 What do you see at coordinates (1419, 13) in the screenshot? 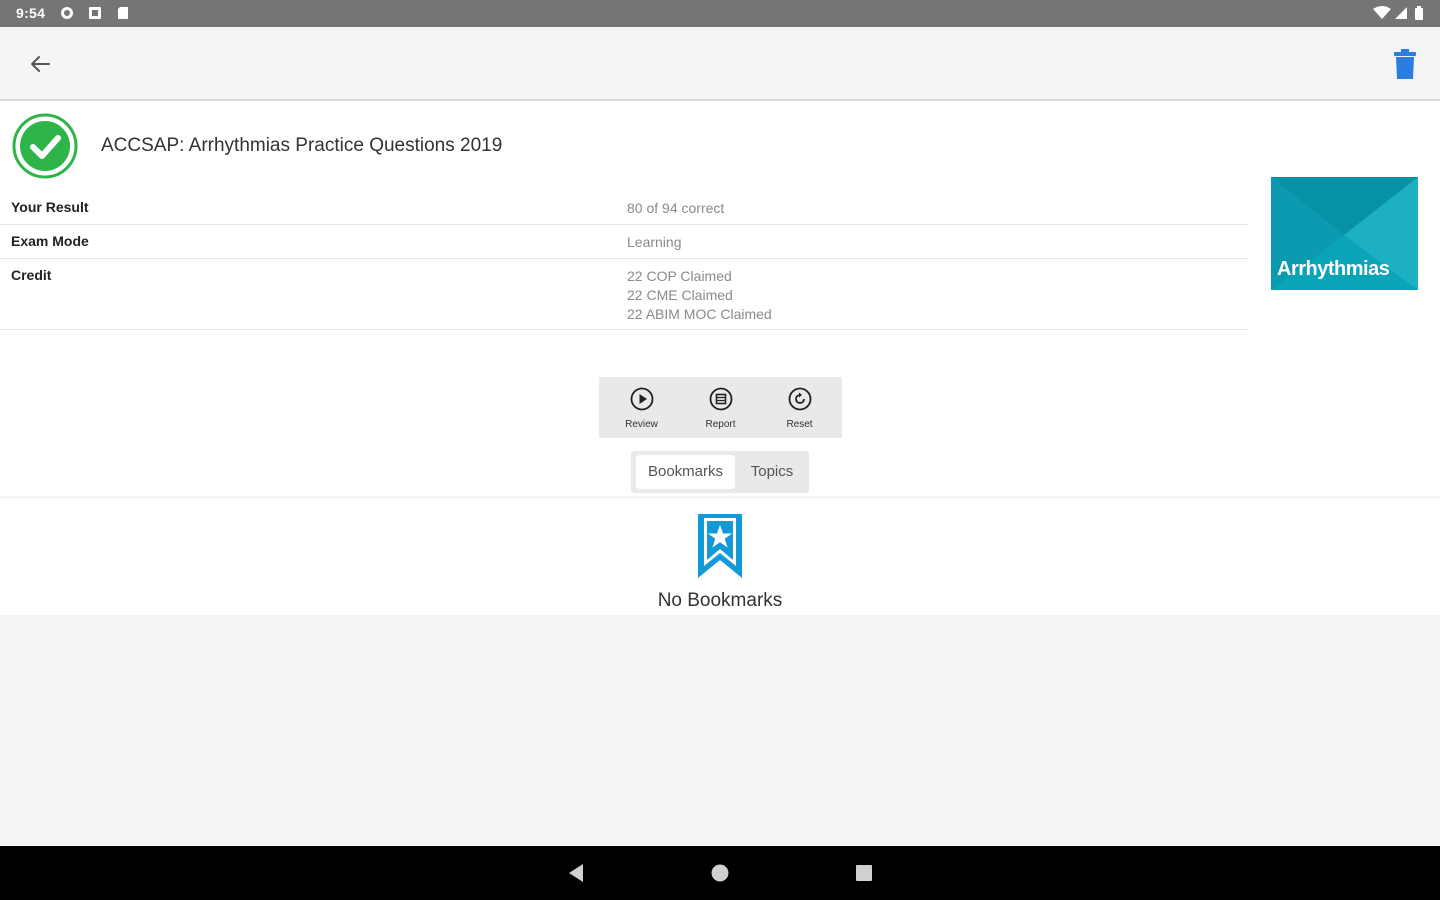
I see `battery-icon` at bounding box center [1419, 13].